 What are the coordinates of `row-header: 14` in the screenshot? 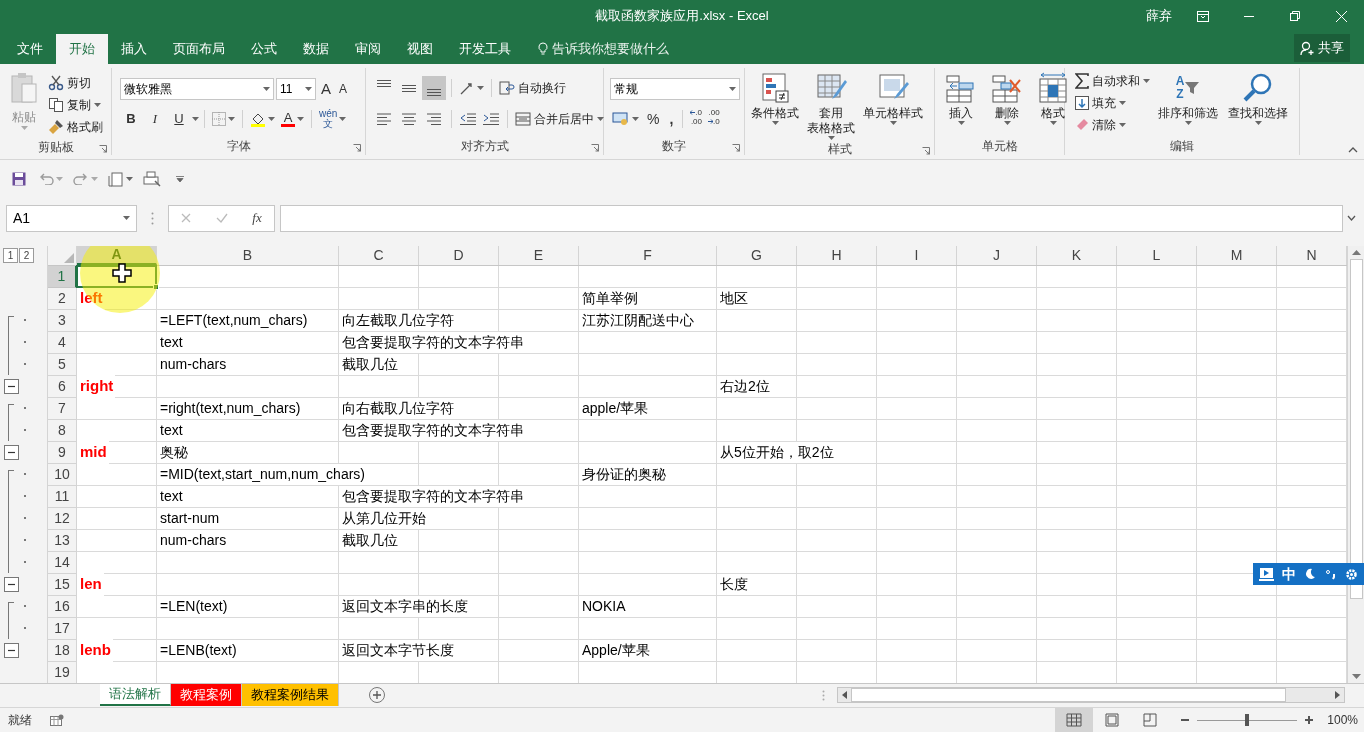 It's located at (62, 563).